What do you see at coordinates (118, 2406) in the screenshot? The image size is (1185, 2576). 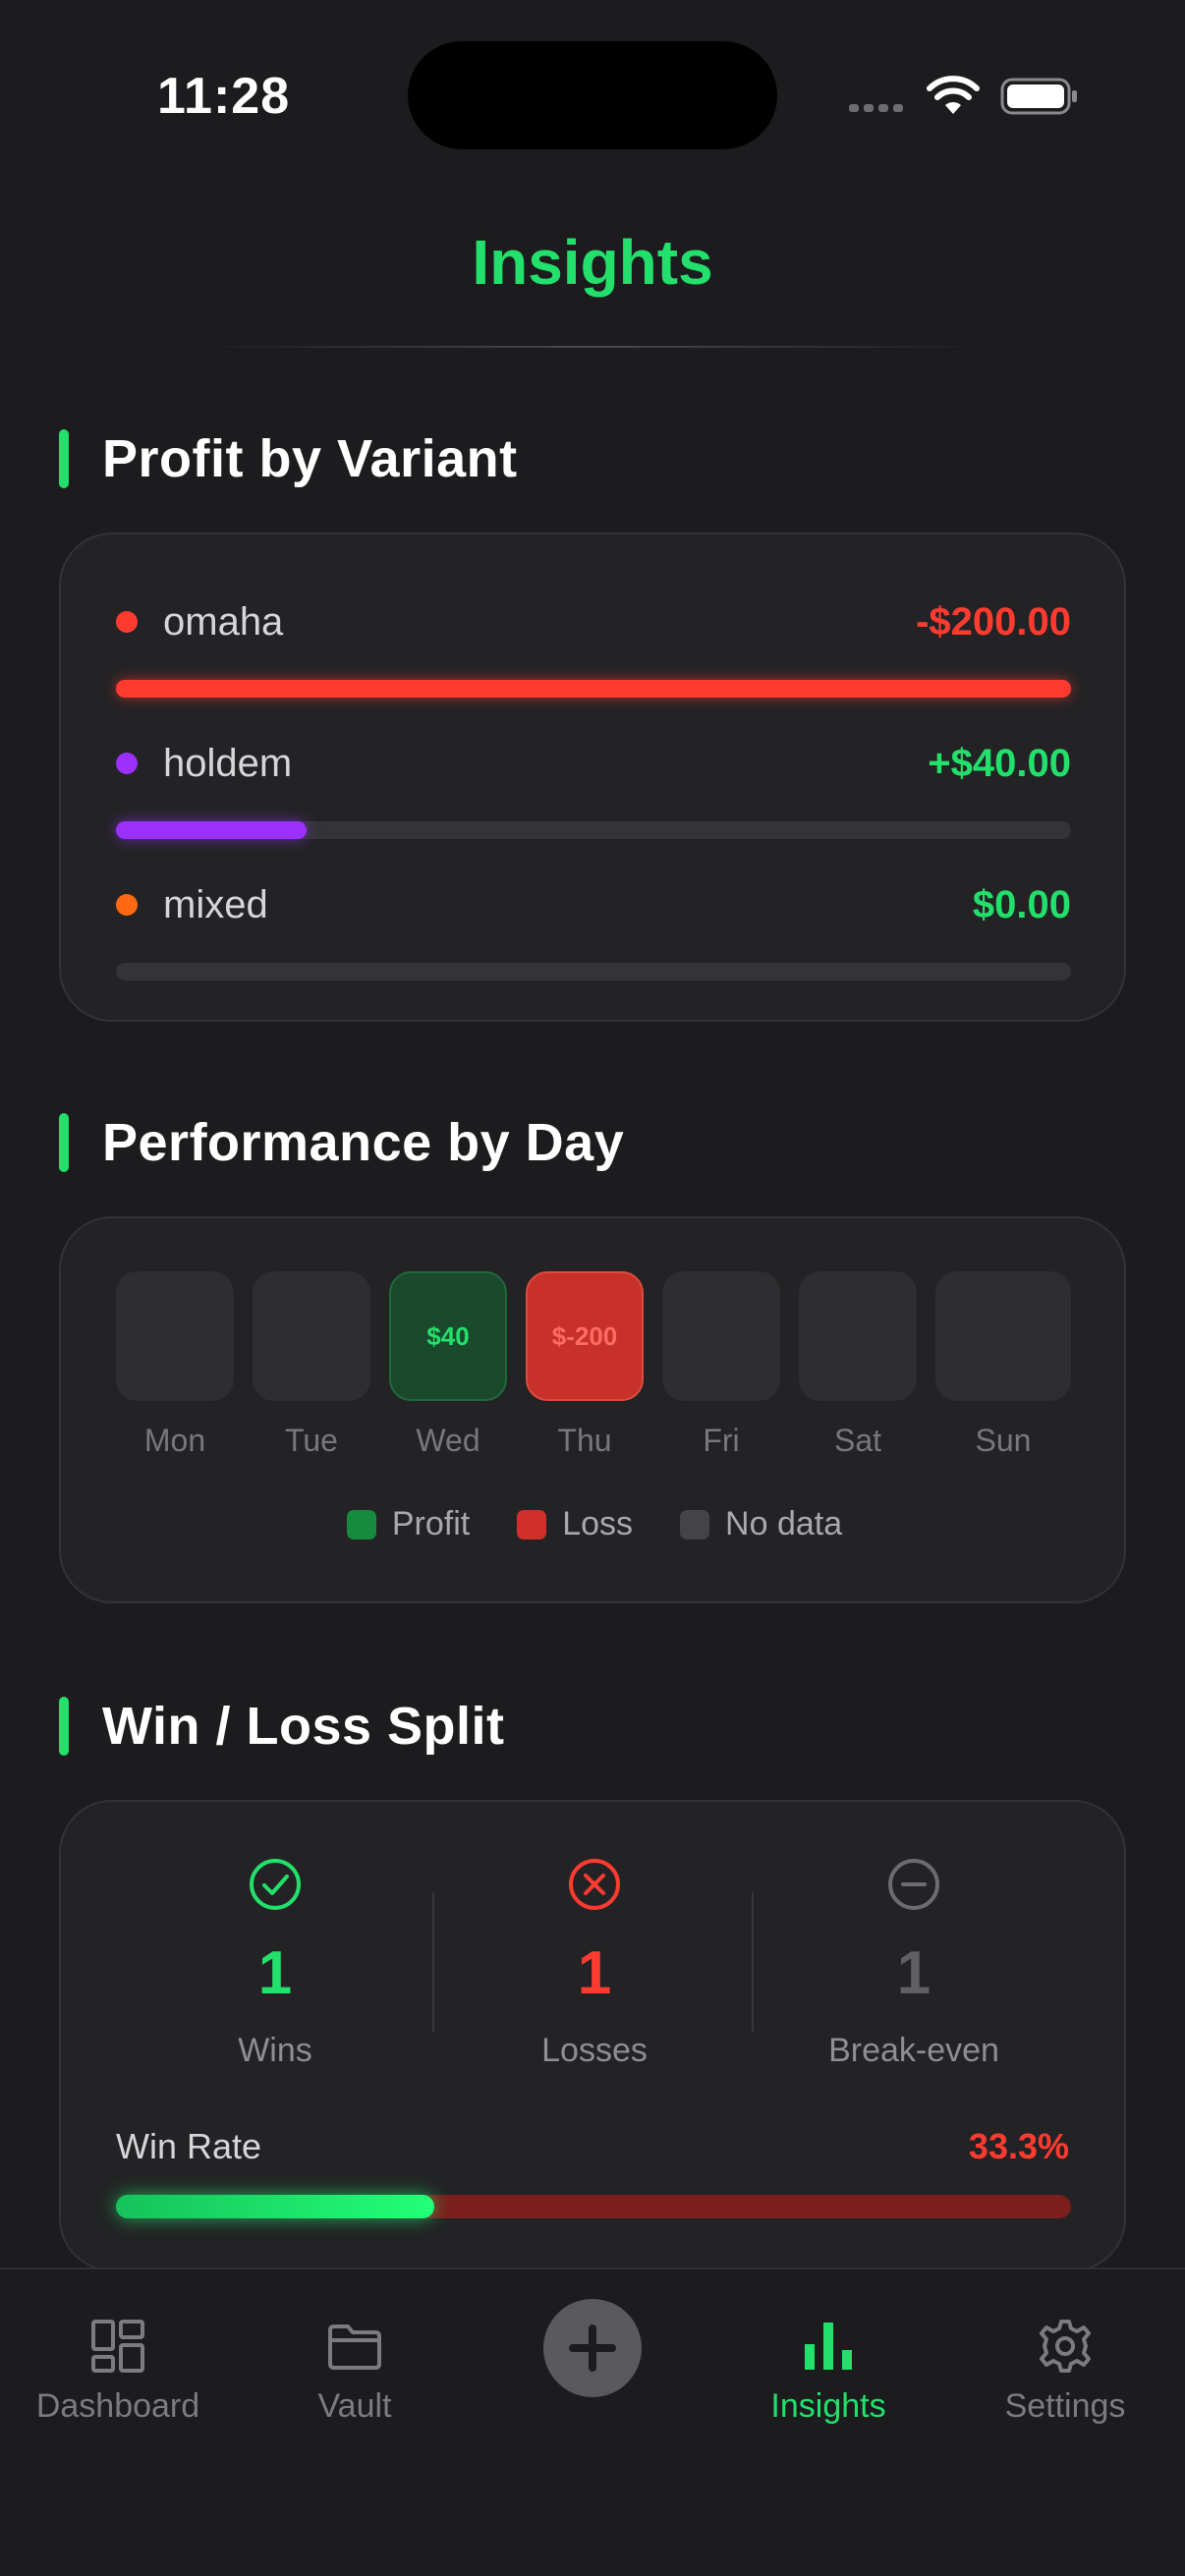 I see `tab-label: Dashboard` at bounding box center [118, 2406].